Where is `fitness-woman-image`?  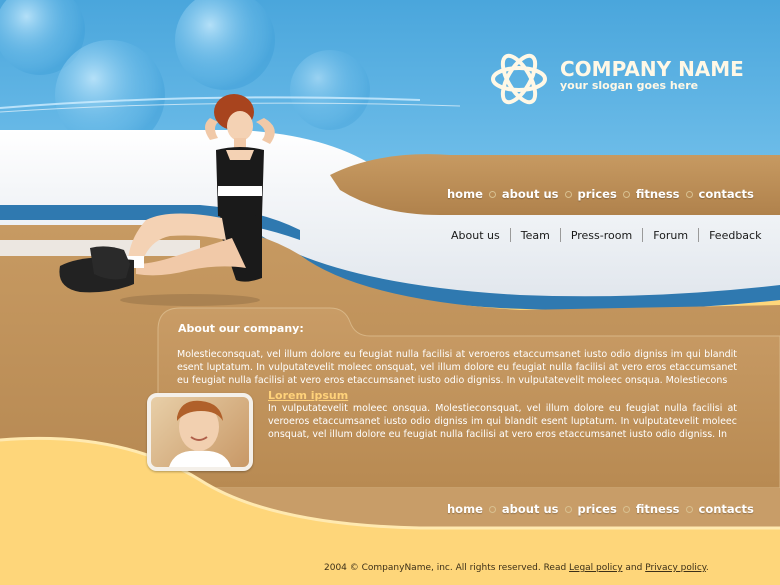
fitness-woman-image is located at coordinates (167, 200).